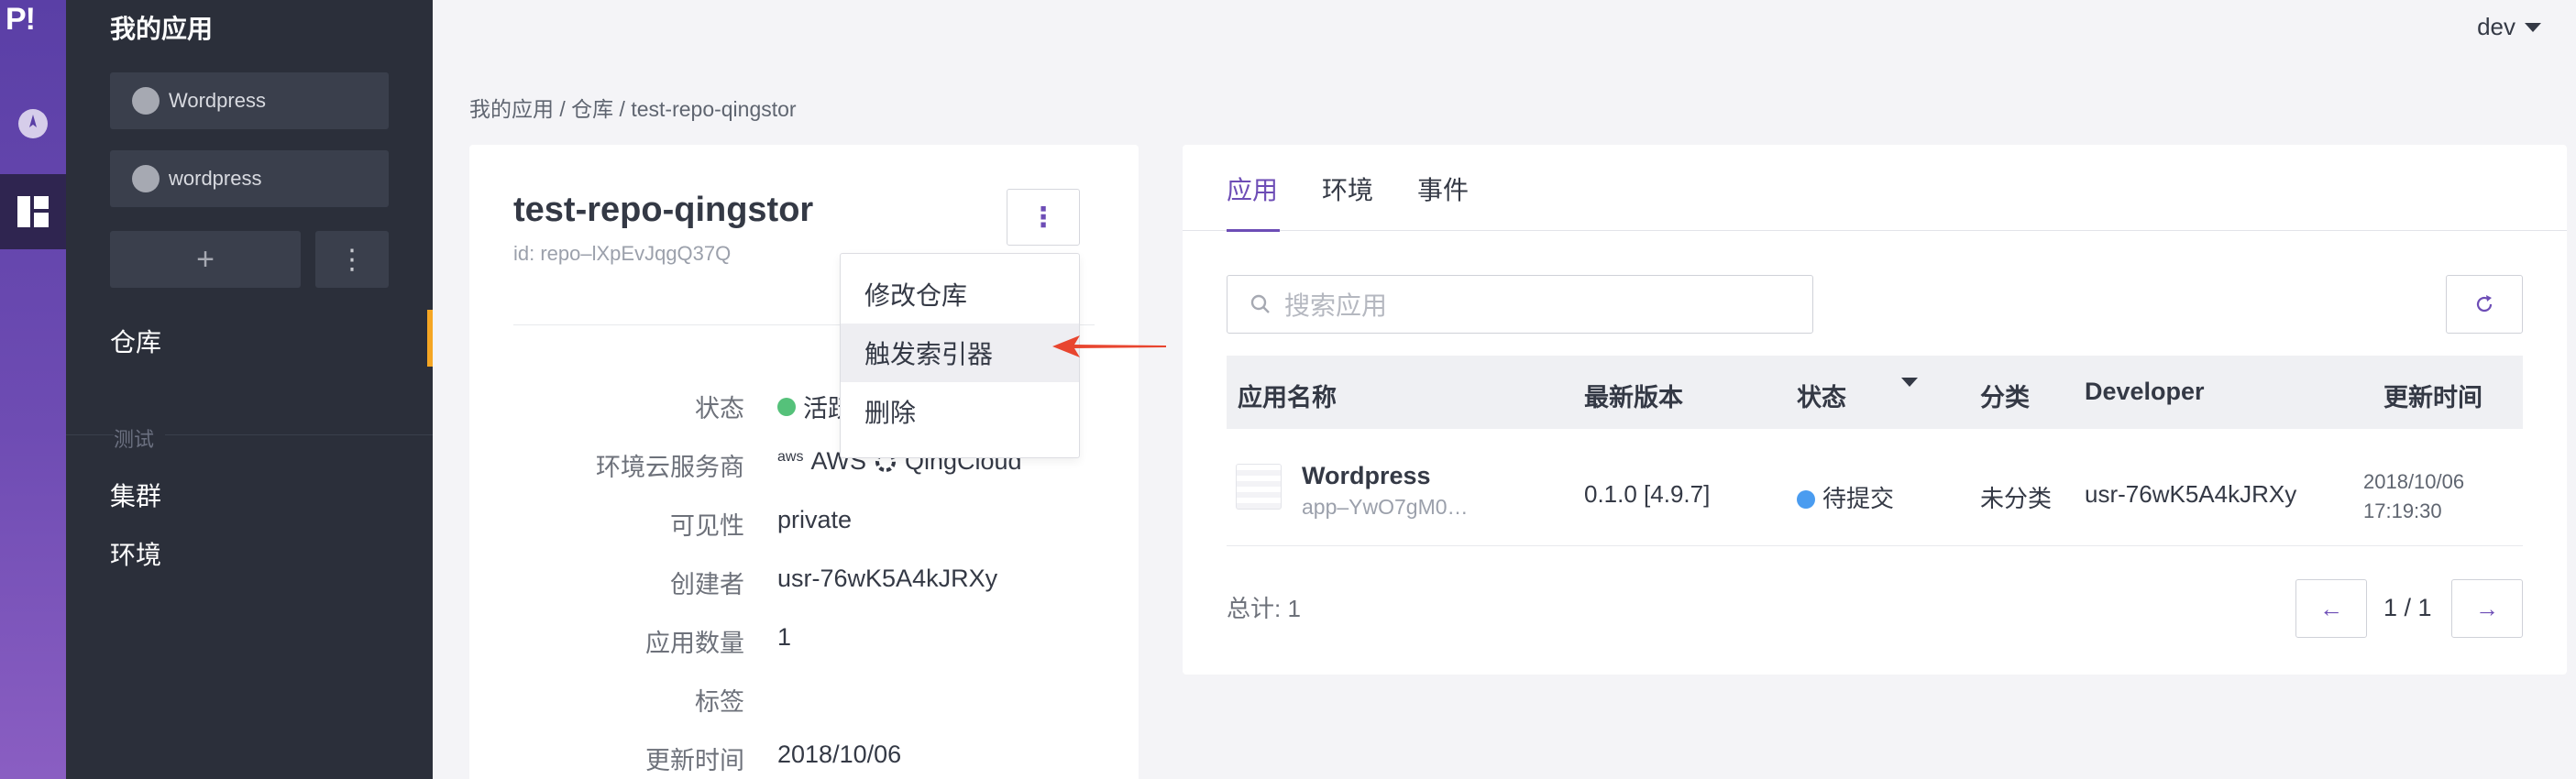  What do you see at coordinates (2414, 497) in the screenshot?
I see `app-updated: 2018/10/06 17:19:30` at bounding box center [2414, 497].